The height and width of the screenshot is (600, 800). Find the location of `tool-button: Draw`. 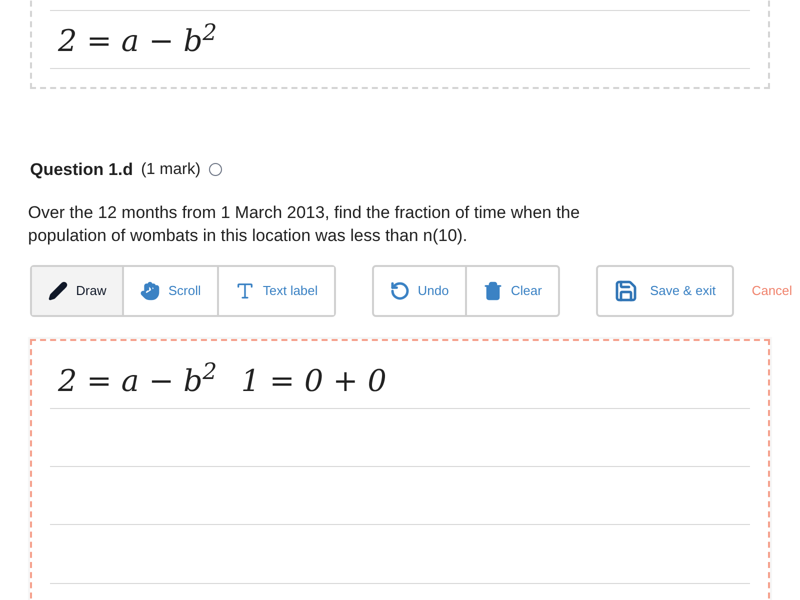

tool-button: Draw is located at coordinates (77, 290).